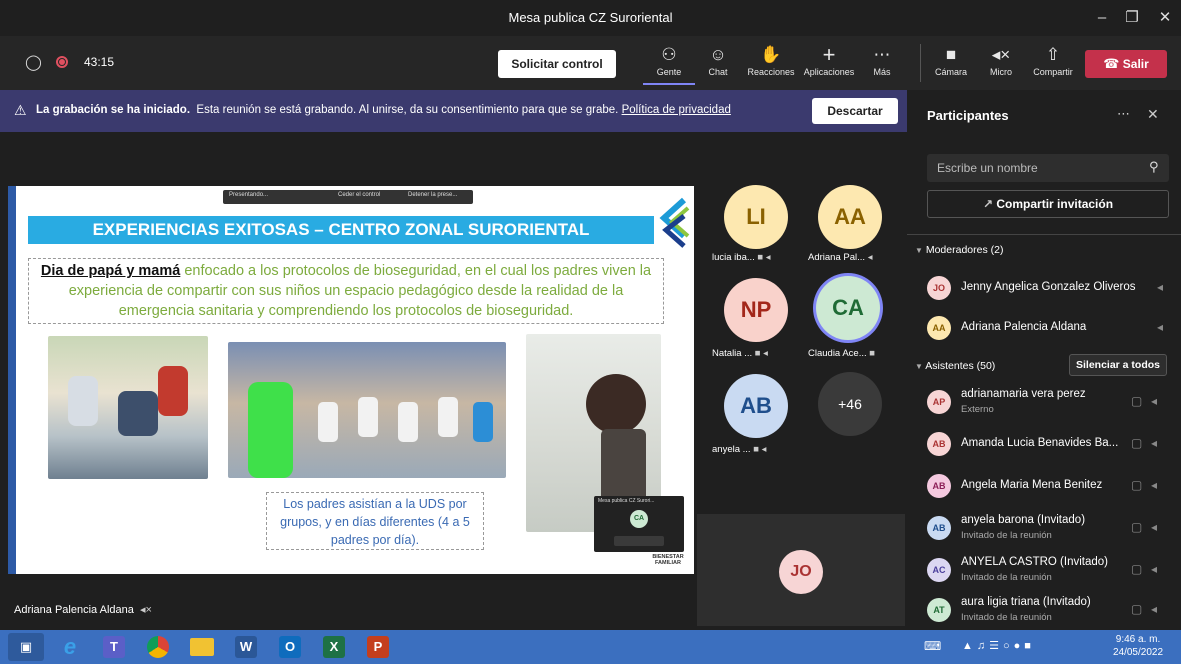 Image resolution: width=1181 pixels, height=664 pixels. Describe the element at coordinates (1153, 114) in the screenshot. I see `close-panel-icon: ✕` at that location.